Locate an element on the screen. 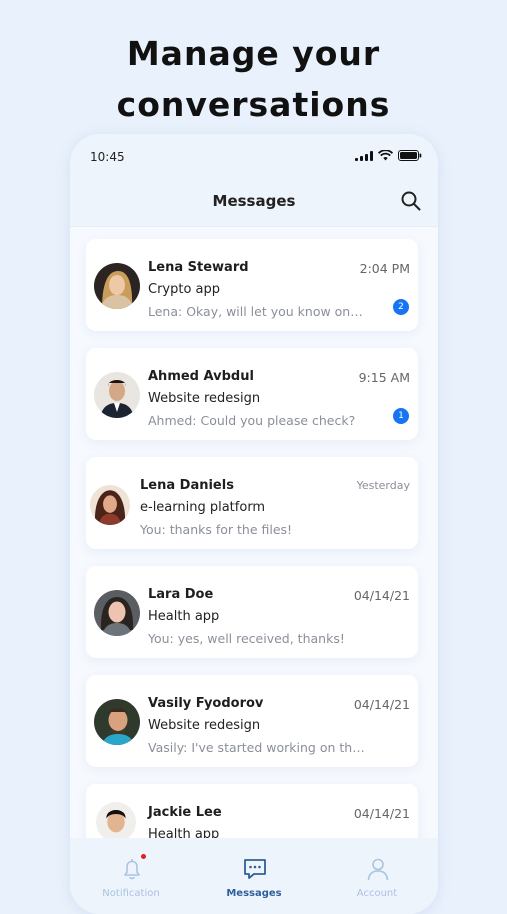  bottom-tab-bar: Notification Messages Account is located at coordinates (254, 876).